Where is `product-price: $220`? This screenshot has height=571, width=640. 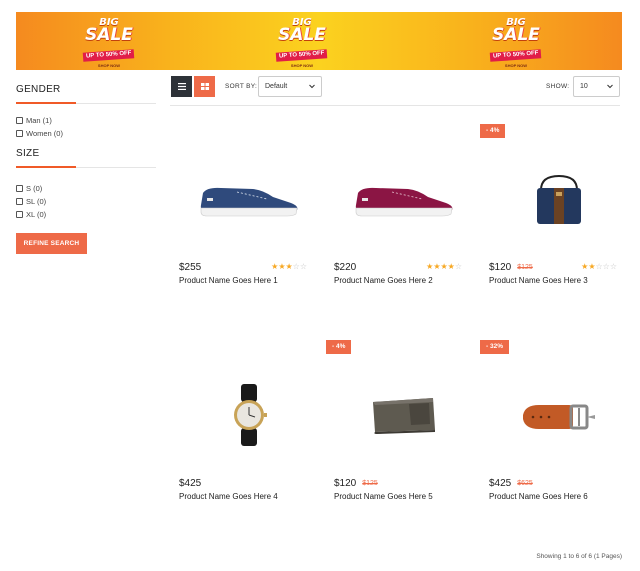
product-price: $220 is located at coordinates (345, 267).